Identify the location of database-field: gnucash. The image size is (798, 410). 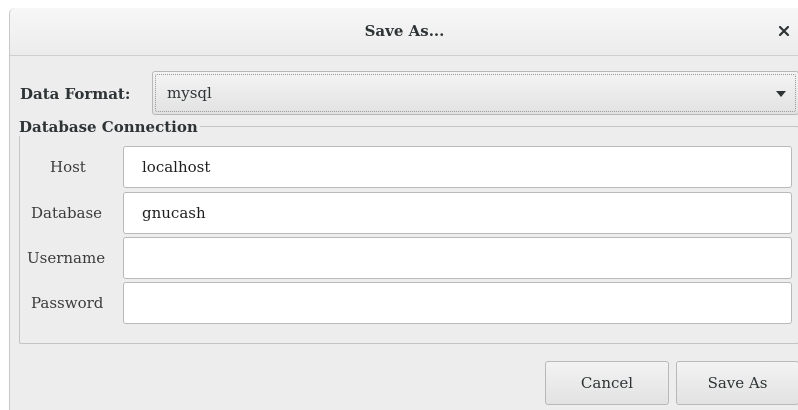
(457, 213).